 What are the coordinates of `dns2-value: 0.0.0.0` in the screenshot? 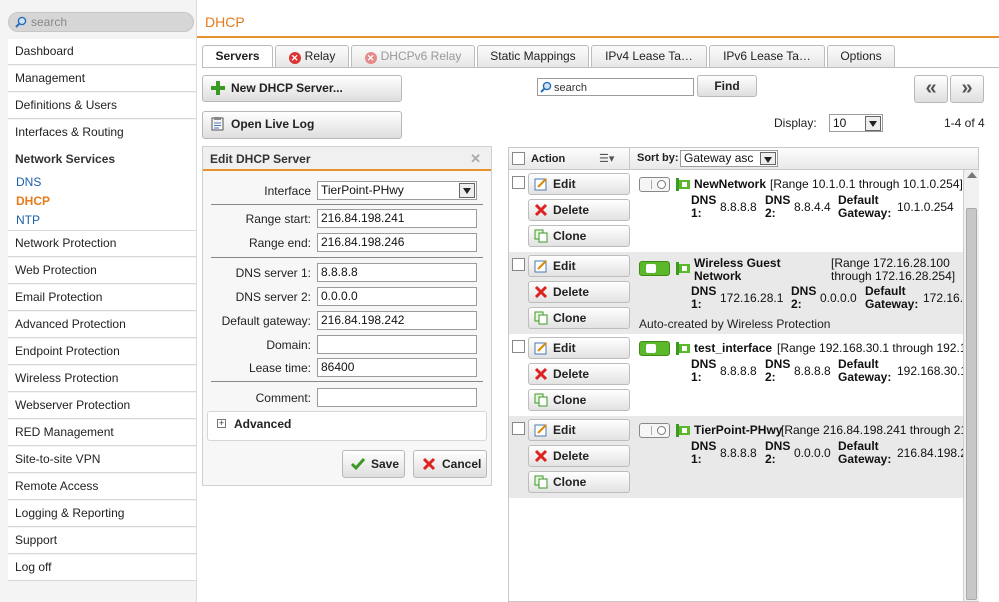 It's located at (812, 453).